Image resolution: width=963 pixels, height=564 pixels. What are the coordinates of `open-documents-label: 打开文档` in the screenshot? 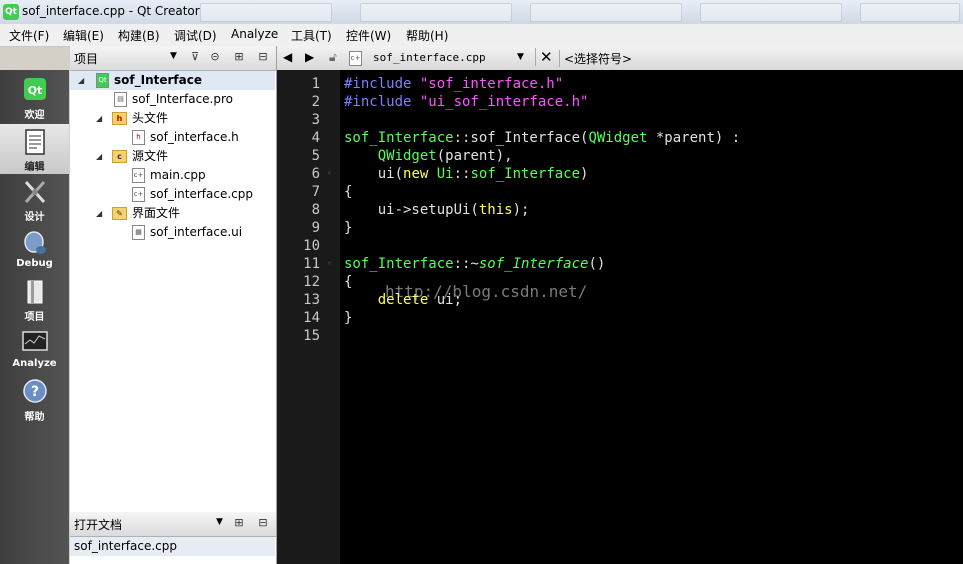 It's located at (98, 524).